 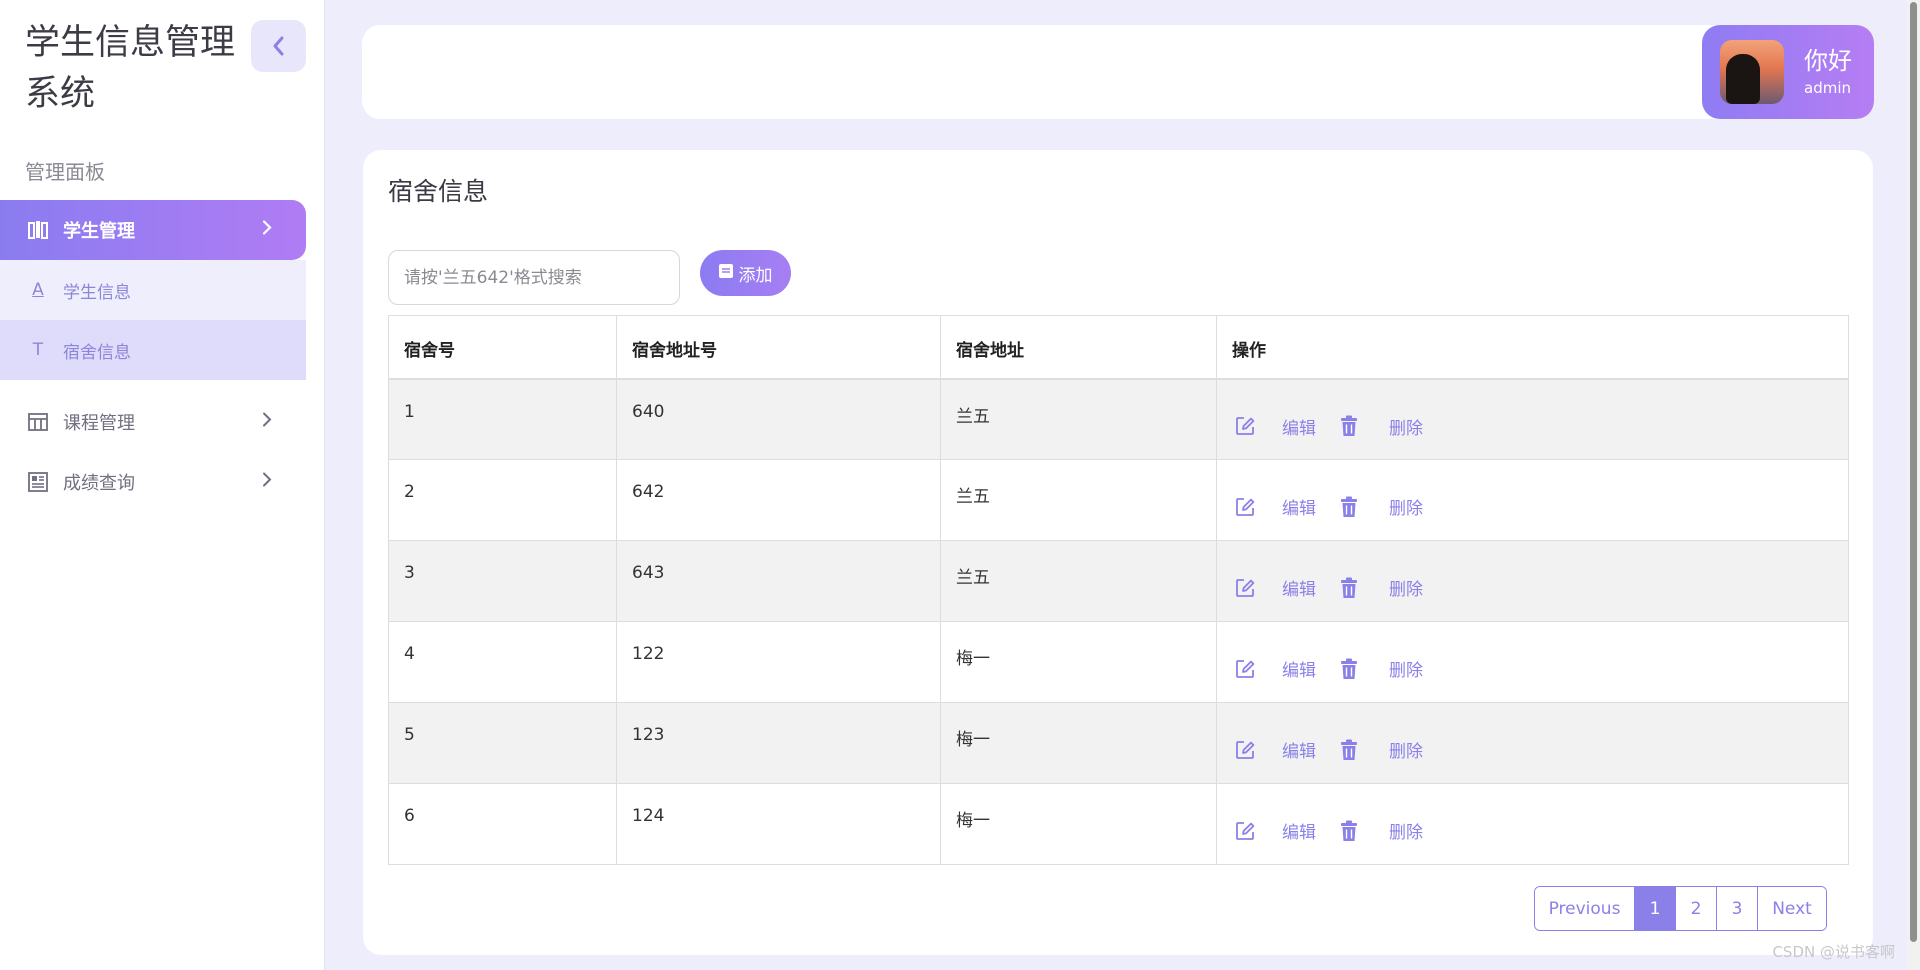 I want to click on add-icon, so click(x=725, y=273).